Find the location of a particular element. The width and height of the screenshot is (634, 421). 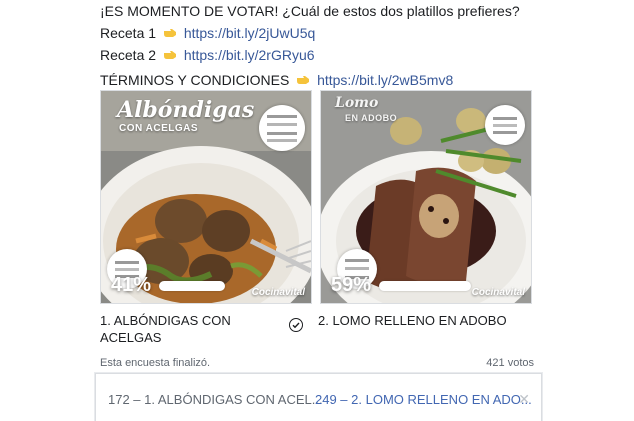

receta-1-label: Receta 1 is located at coordinates (128, 33).